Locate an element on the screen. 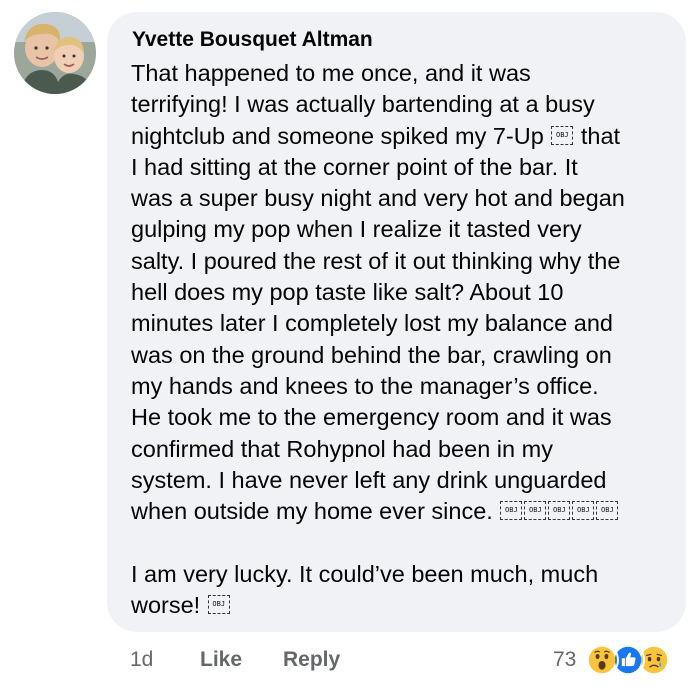  avatar-photo is located at coordinates (55, 53).